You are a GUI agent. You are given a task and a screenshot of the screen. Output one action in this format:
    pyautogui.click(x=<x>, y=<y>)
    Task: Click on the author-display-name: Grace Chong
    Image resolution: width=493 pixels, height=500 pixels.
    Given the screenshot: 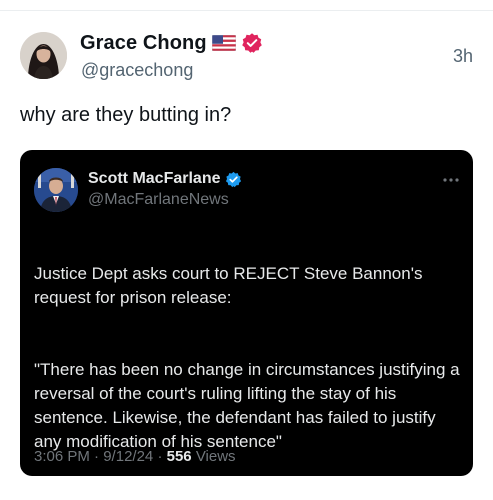 What is the action you would take?
    pyautogui.click(x=143, y=43)
    